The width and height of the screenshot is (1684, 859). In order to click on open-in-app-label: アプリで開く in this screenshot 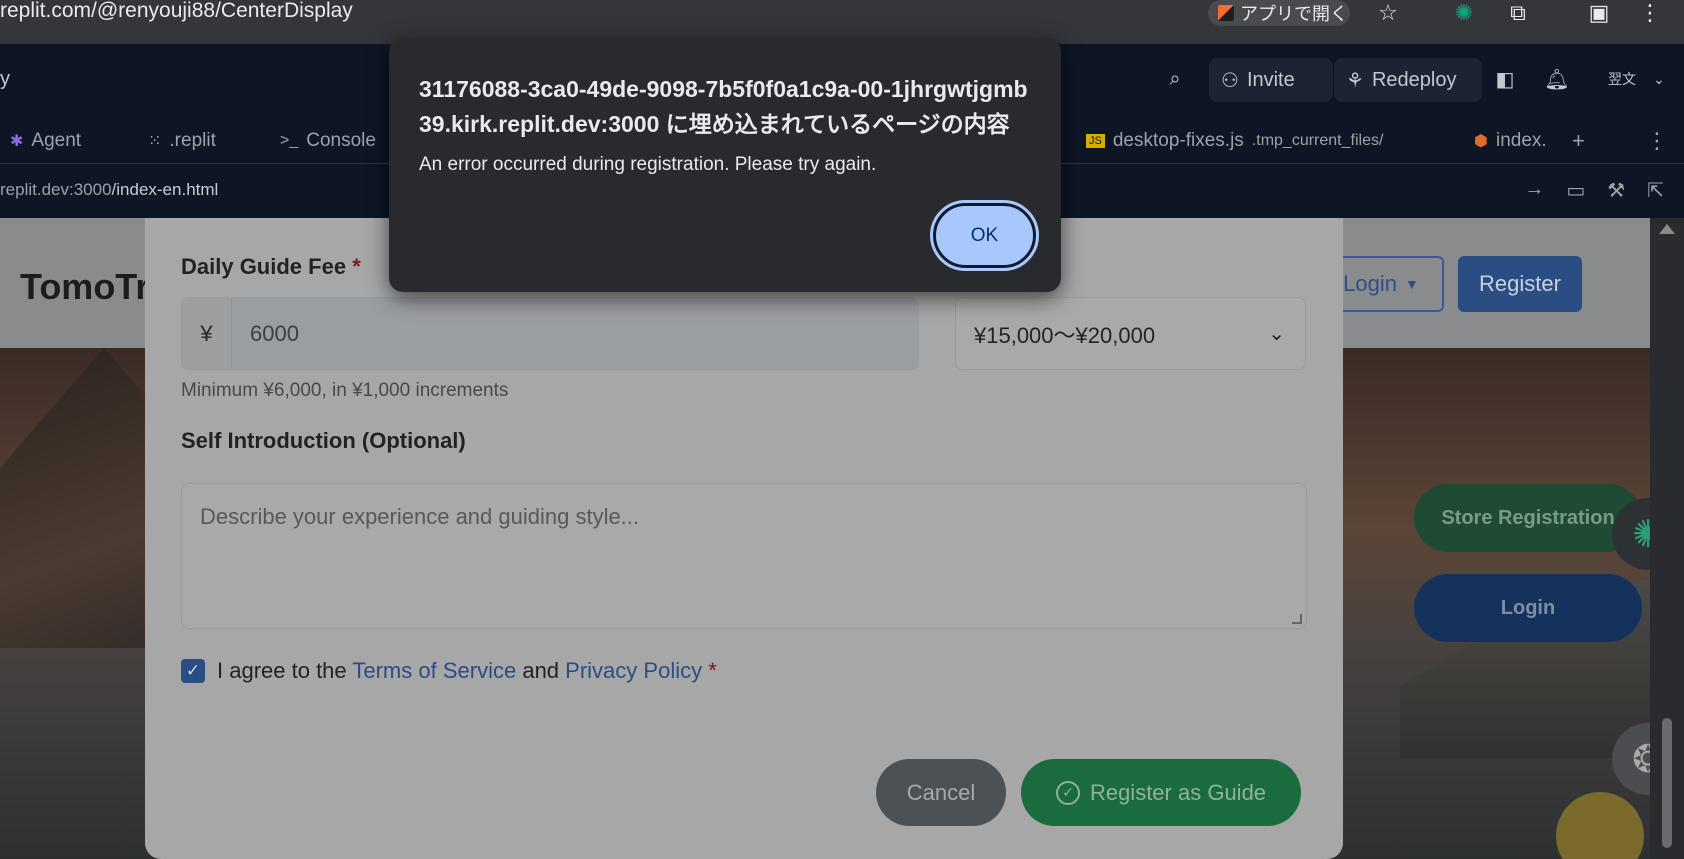, I will do `click(1294, 14)`.